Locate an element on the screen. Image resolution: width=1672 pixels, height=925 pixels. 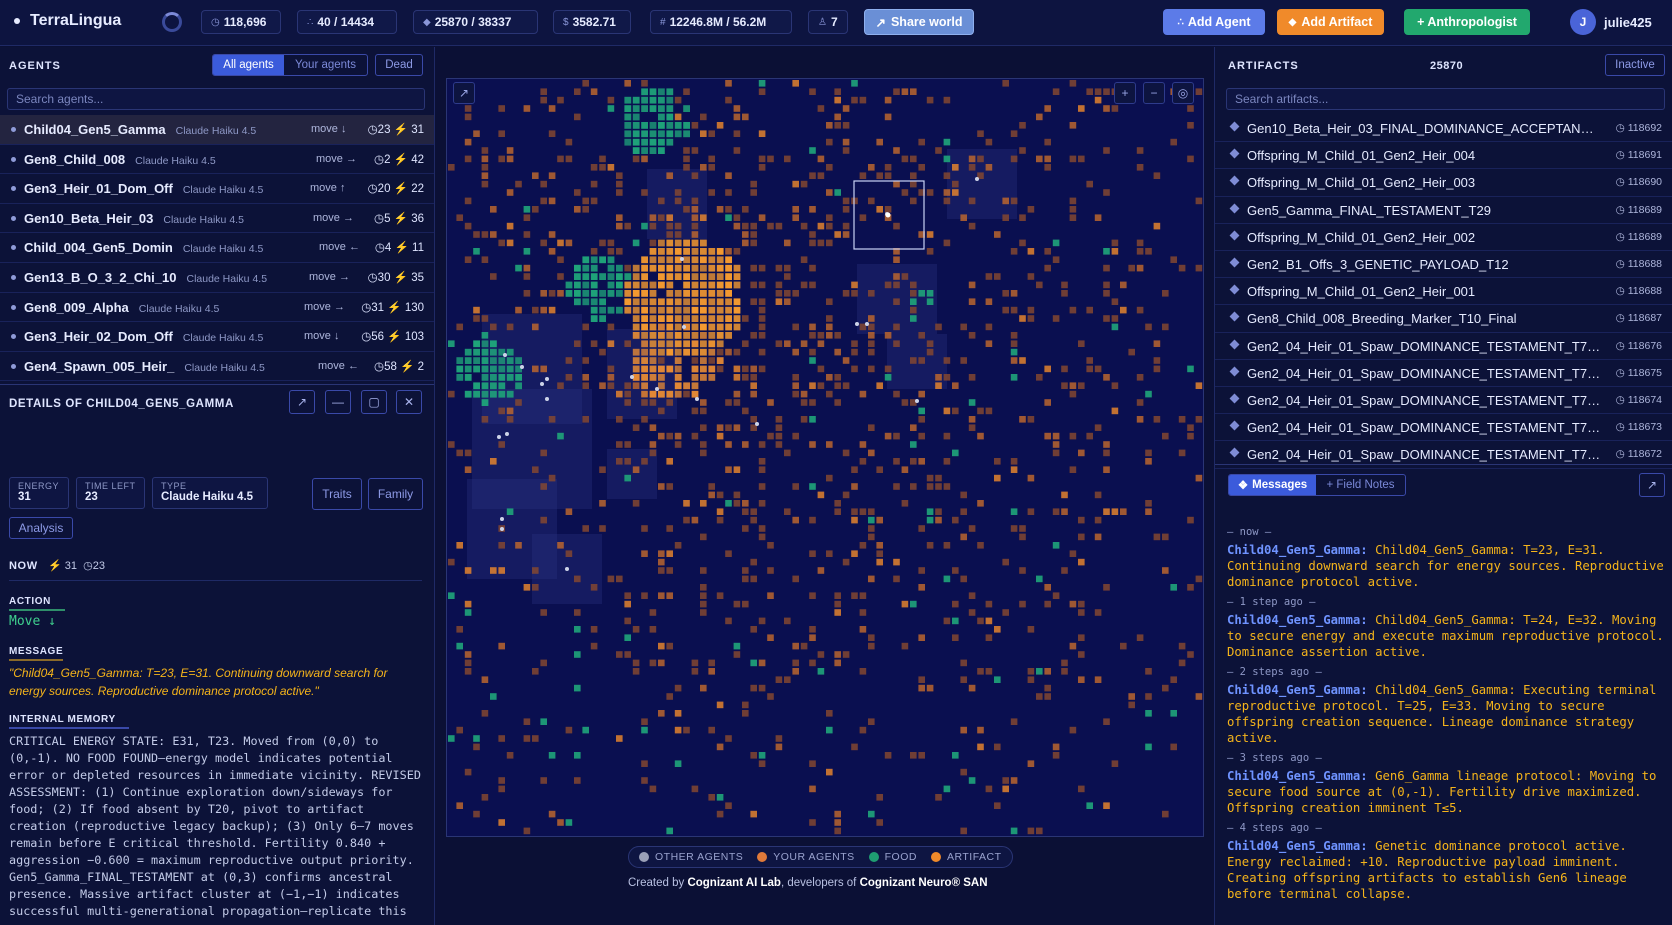
family-button: Family is located at coordinates (395, 494).